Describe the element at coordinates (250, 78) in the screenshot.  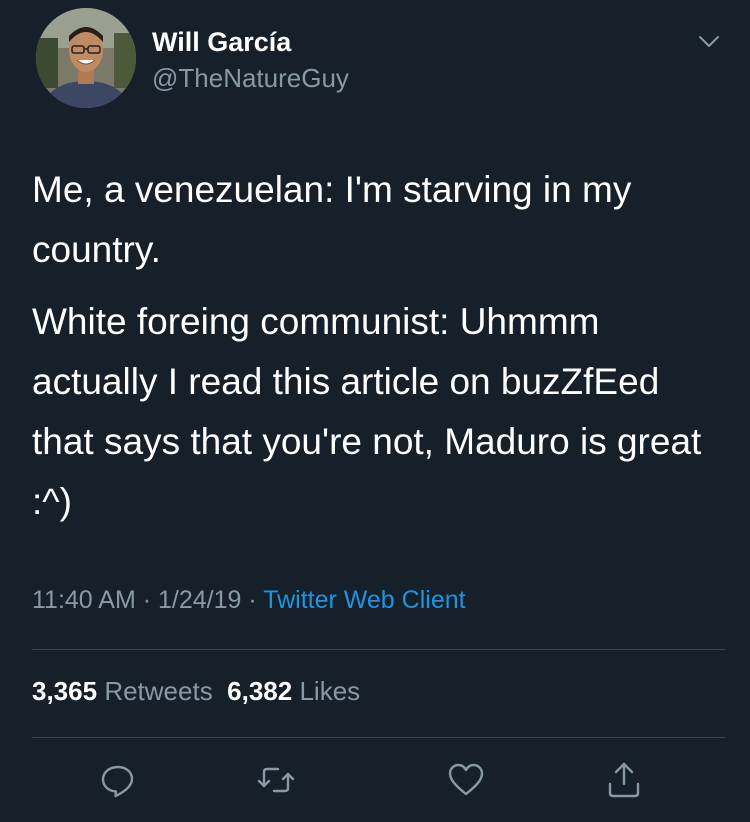
I see `user-handle: @TheNatureGuy` at that location.